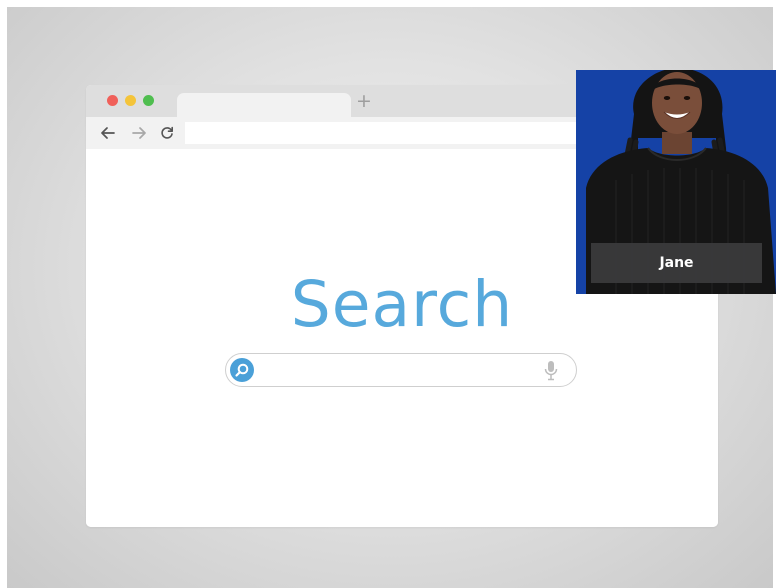 The height and width of the screenshot is (588, 780). Describe the element at coordinates (148, 100) in the screenshot. I see `maximize-window-button` at that location.